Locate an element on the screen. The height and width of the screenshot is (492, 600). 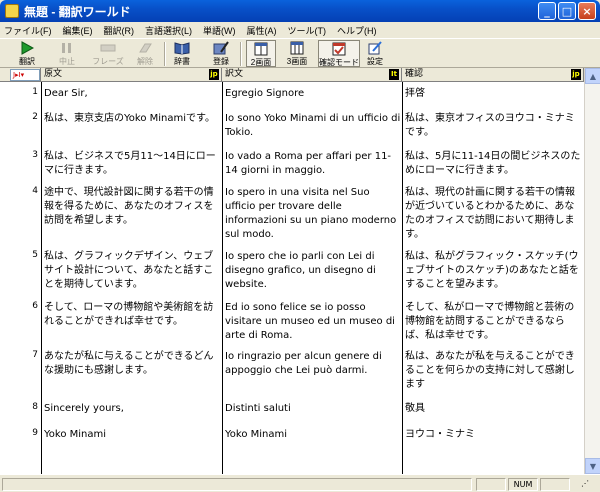
line-number-gutter is located at coordinates (20, 278).